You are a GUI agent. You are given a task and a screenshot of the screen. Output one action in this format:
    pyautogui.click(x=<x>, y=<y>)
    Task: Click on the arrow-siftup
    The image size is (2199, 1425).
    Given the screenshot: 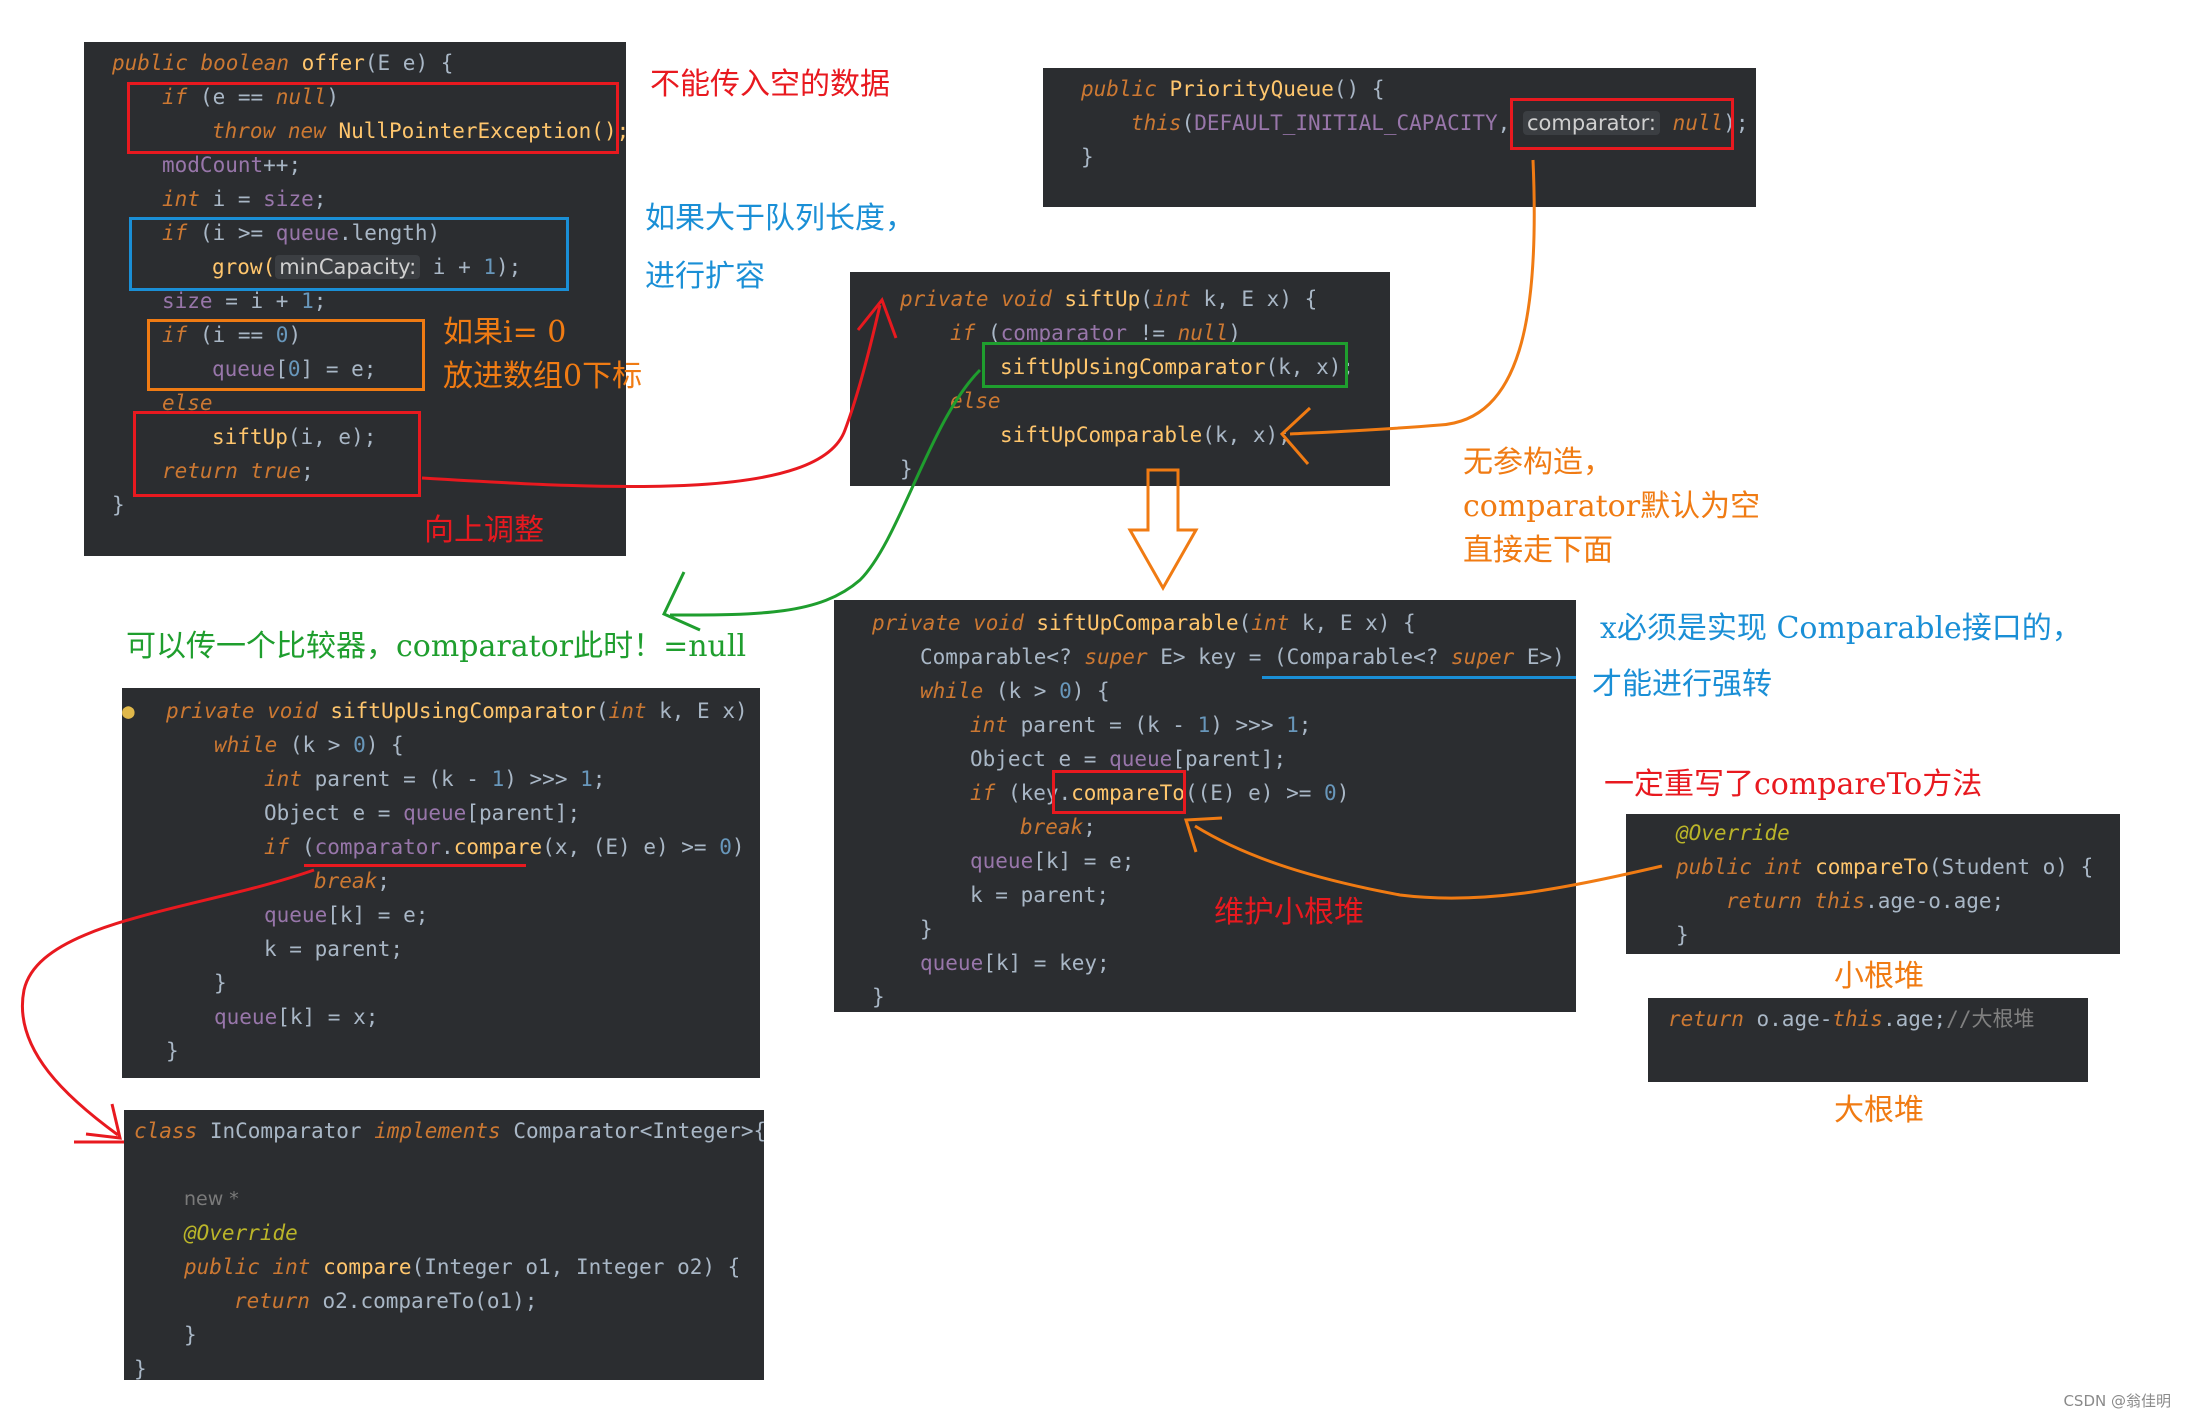 What is the action you would take?
    pyautogui.click(x=651, y=396)
    